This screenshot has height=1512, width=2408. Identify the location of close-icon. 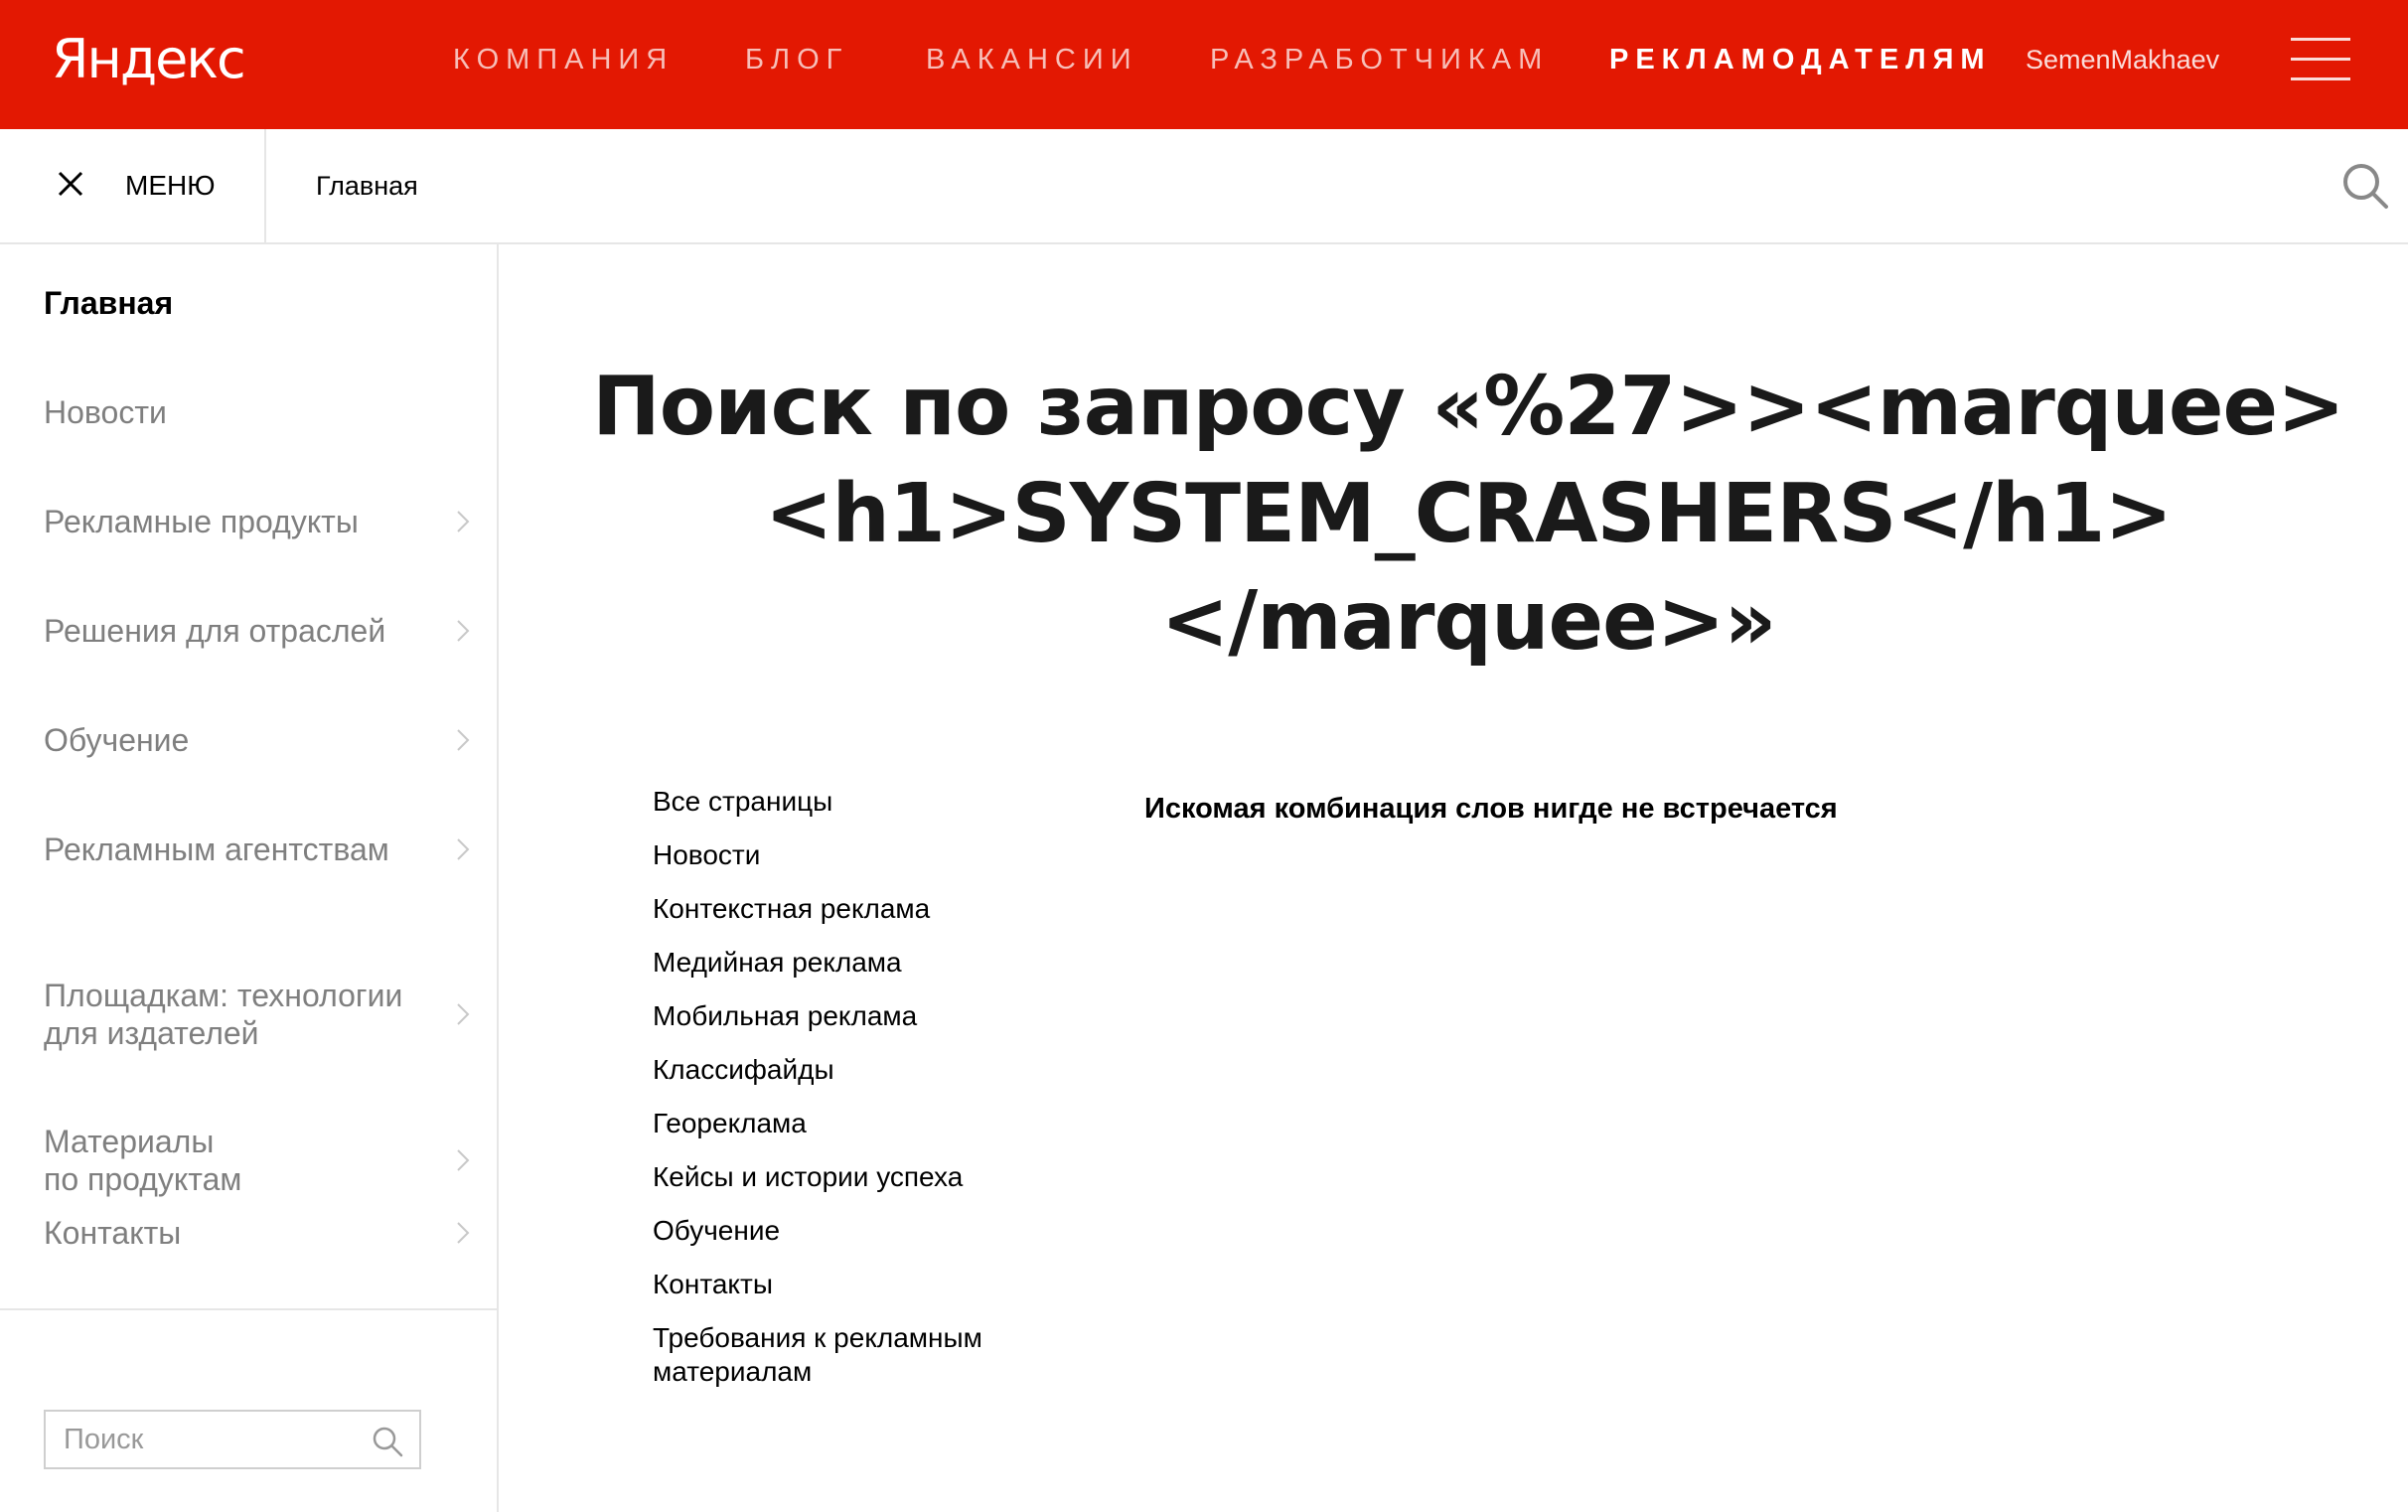
(71, 184).